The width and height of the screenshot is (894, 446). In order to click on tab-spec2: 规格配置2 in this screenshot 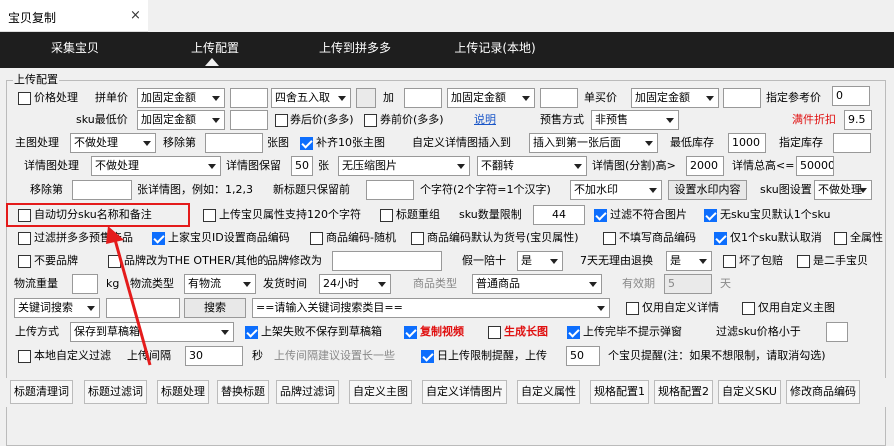, I will do `click(683, 392)`.